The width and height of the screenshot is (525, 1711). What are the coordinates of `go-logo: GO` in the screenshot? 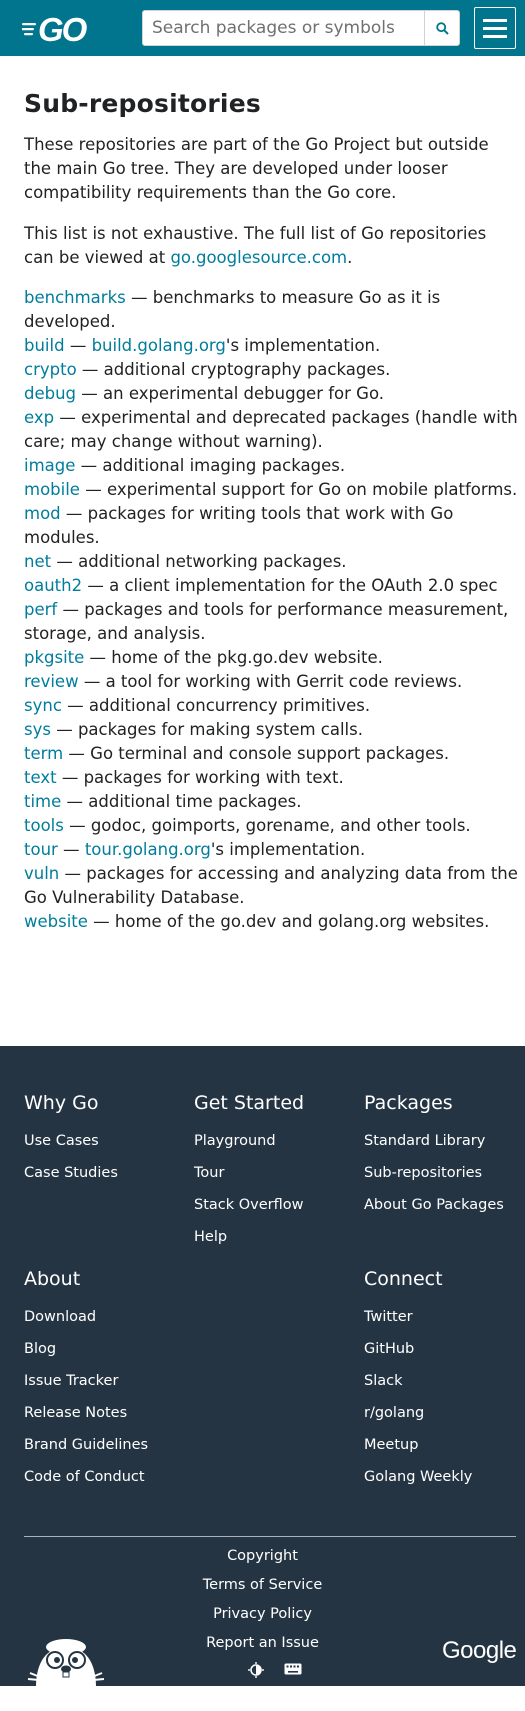 It's located at (65, 29).